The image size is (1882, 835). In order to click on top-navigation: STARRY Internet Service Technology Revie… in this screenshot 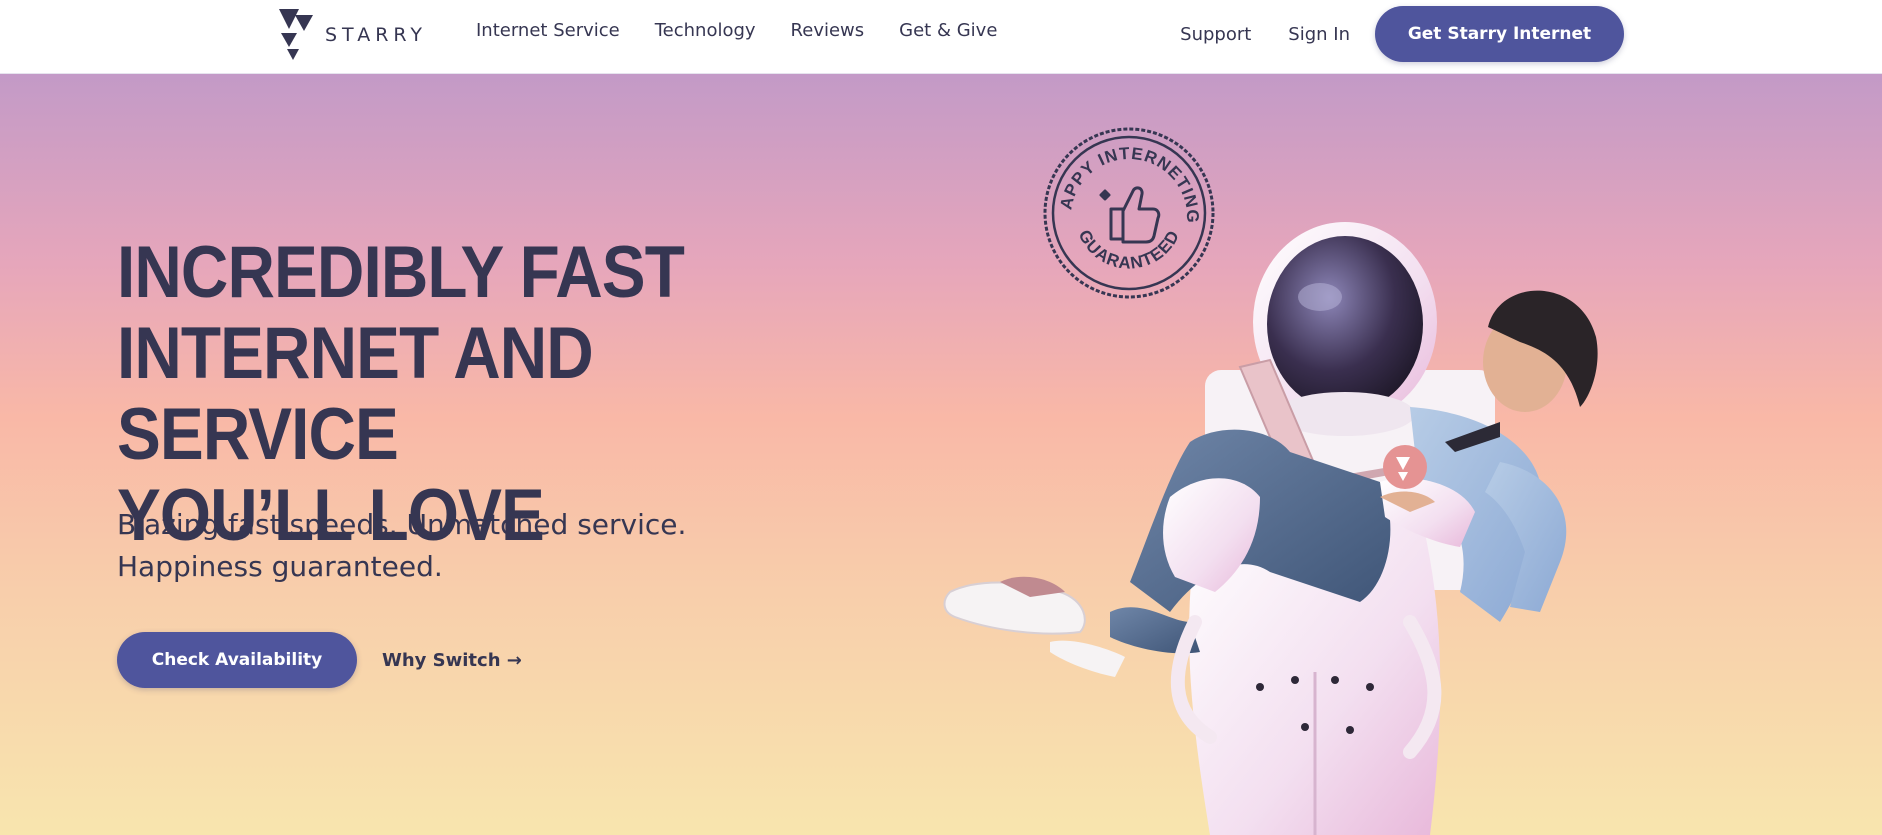, I will do `click(941, 37)`.